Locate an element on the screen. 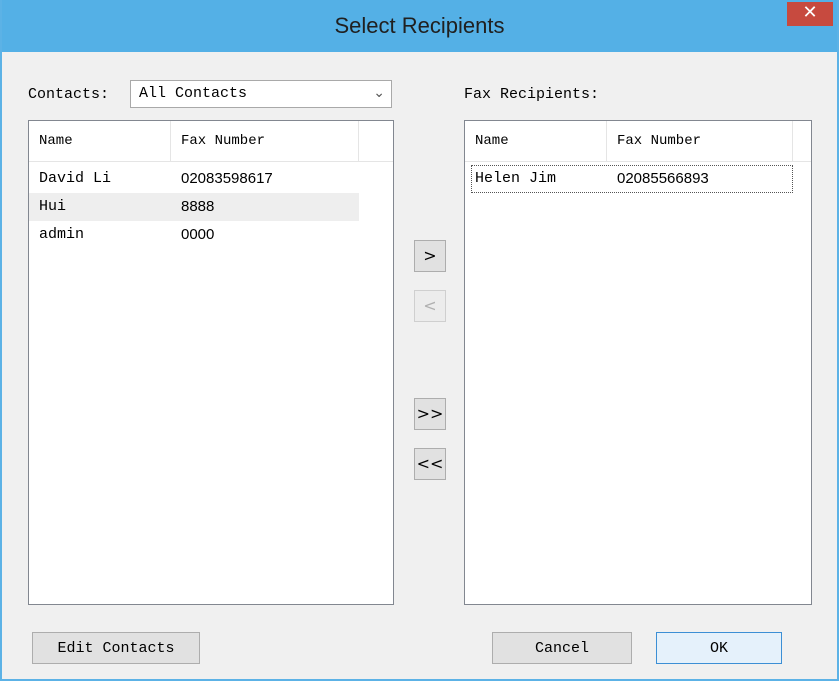  contact-row: Hui 8888 is located at coordinates (194, 207).